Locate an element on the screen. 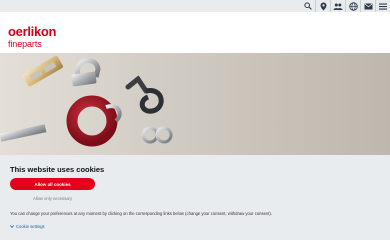 The width and height of the screenshot is (390, 240). brand-subtitle: fineparts is located at coordinates (25, 44).